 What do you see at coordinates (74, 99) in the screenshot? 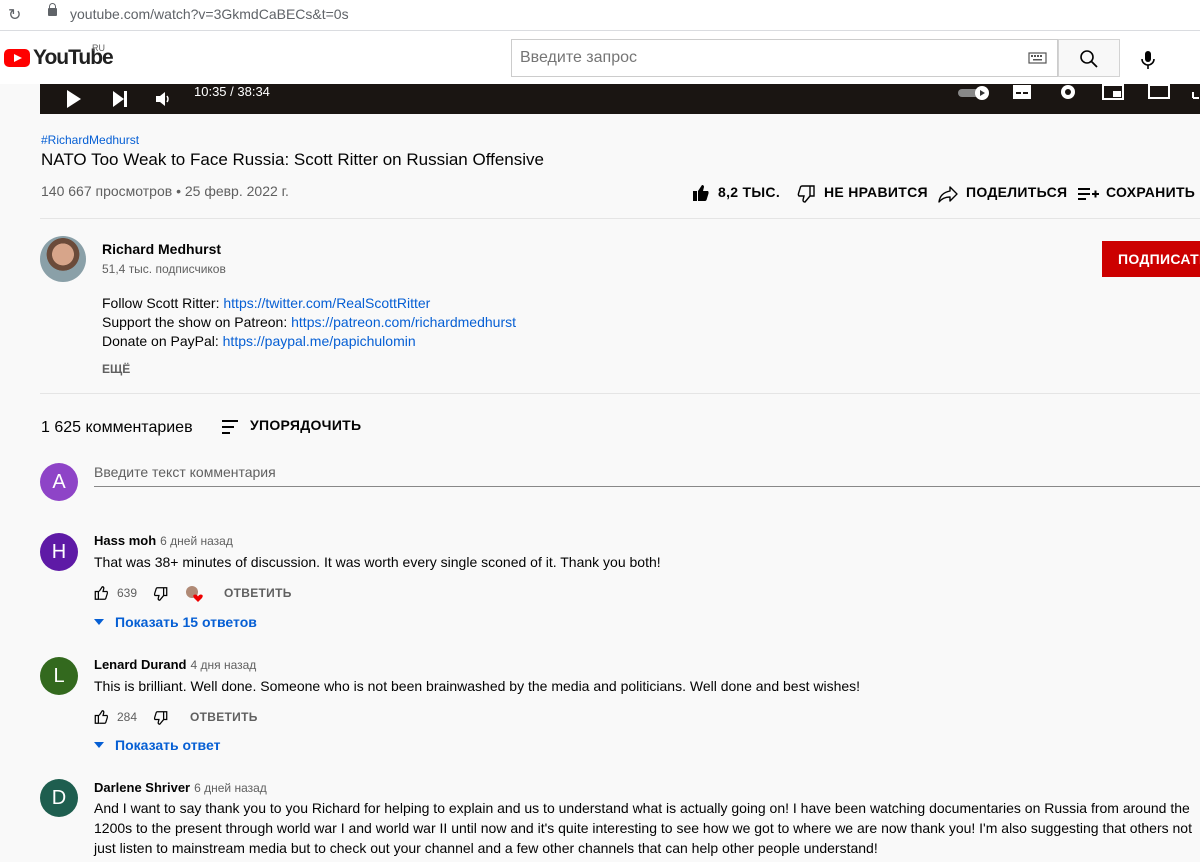
I see `play-icon` at bounding box center [74, 99].